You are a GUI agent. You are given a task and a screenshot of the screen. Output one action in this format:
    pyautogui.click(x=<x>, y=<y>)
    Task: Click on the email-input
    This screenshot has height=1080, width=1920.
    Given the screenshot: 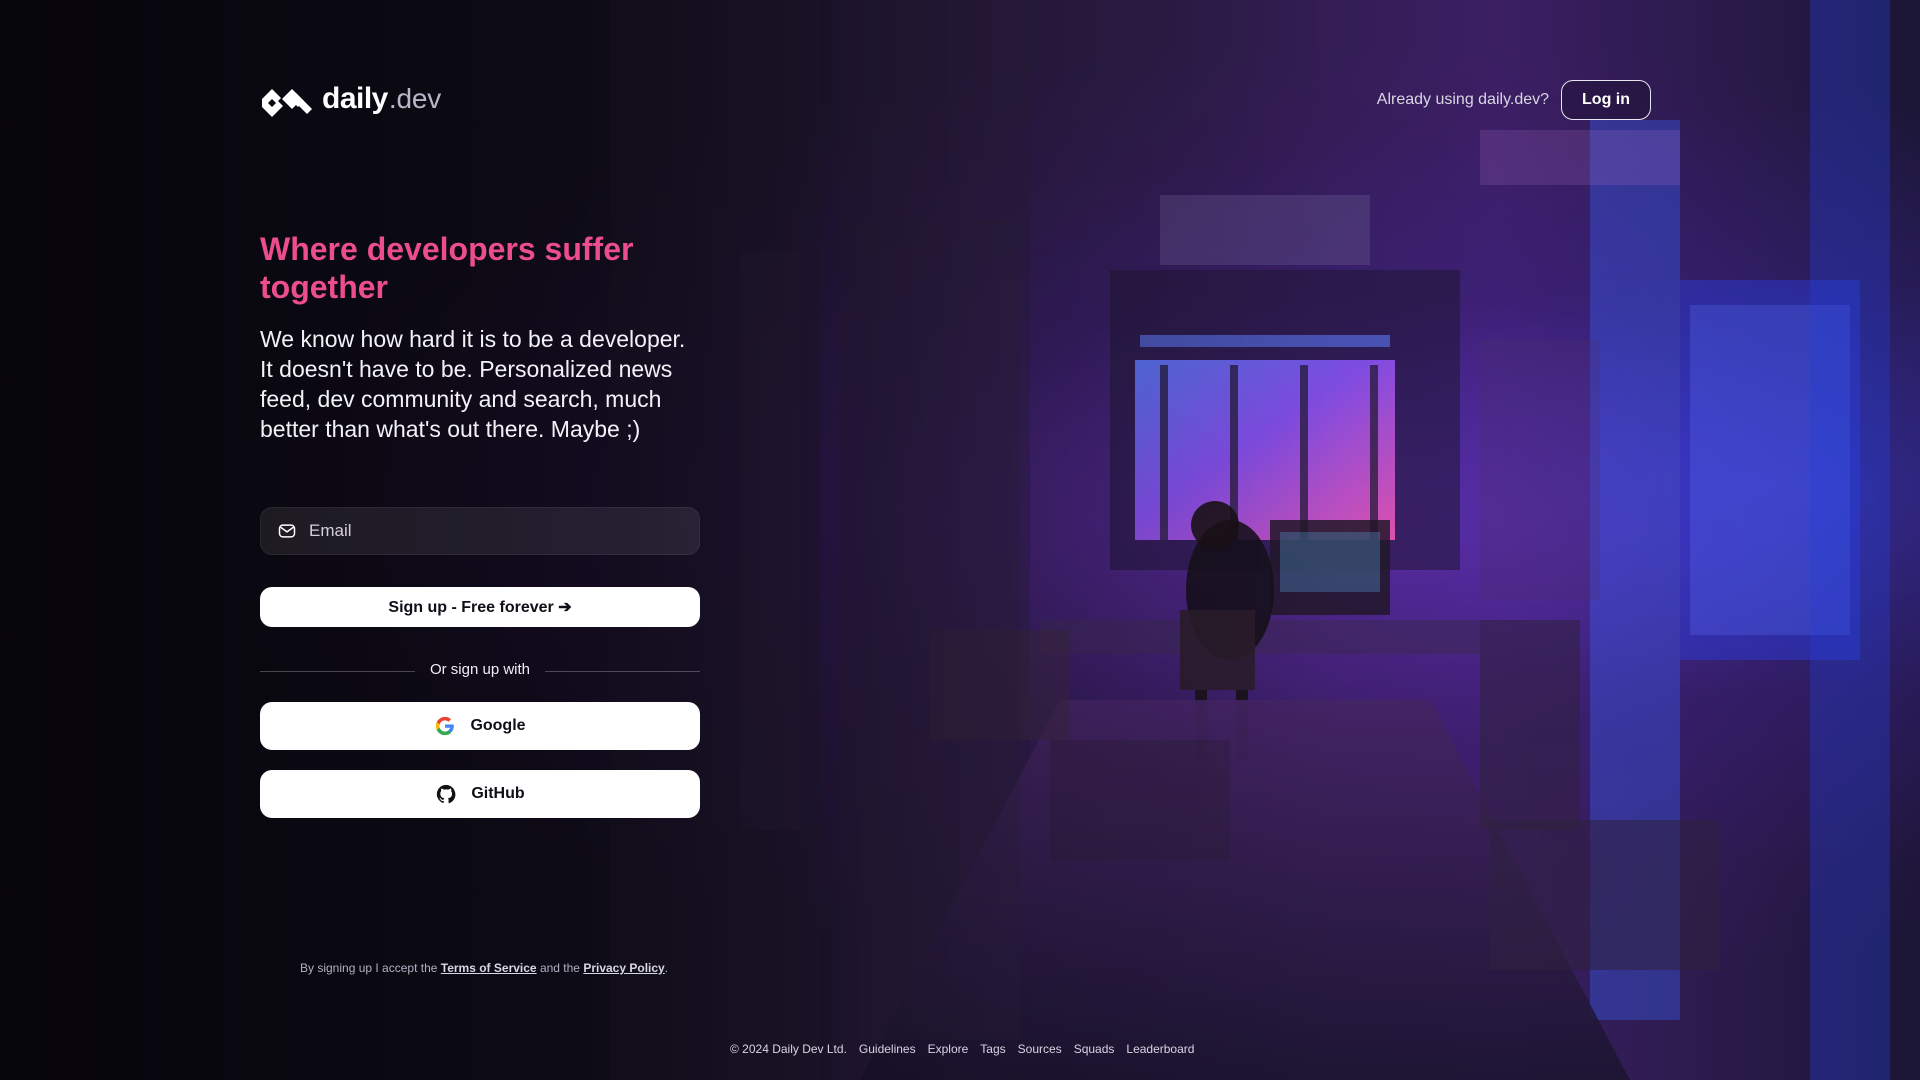 What is the action you would take?
    pyautogui.click(x=496, y=531)
    